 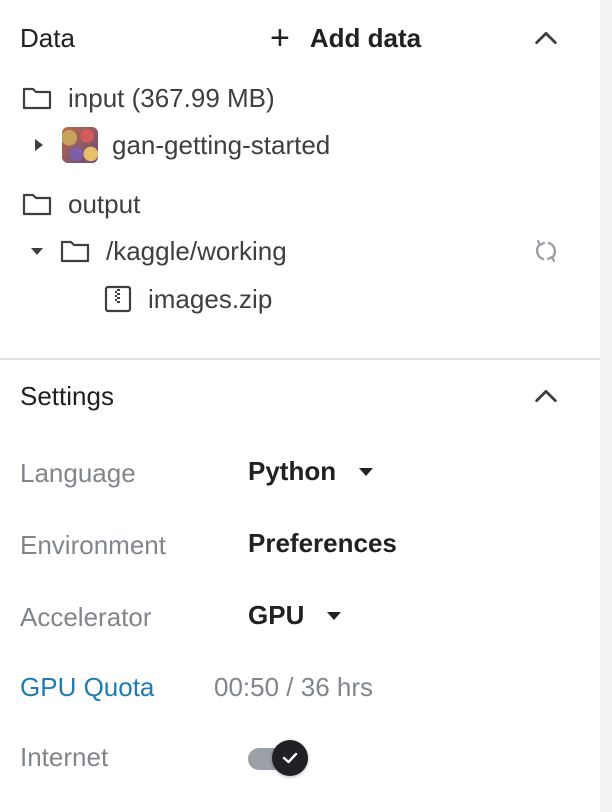 I want to click on gpu-quota-link: GPU Quota, so click(x=87, y=687).